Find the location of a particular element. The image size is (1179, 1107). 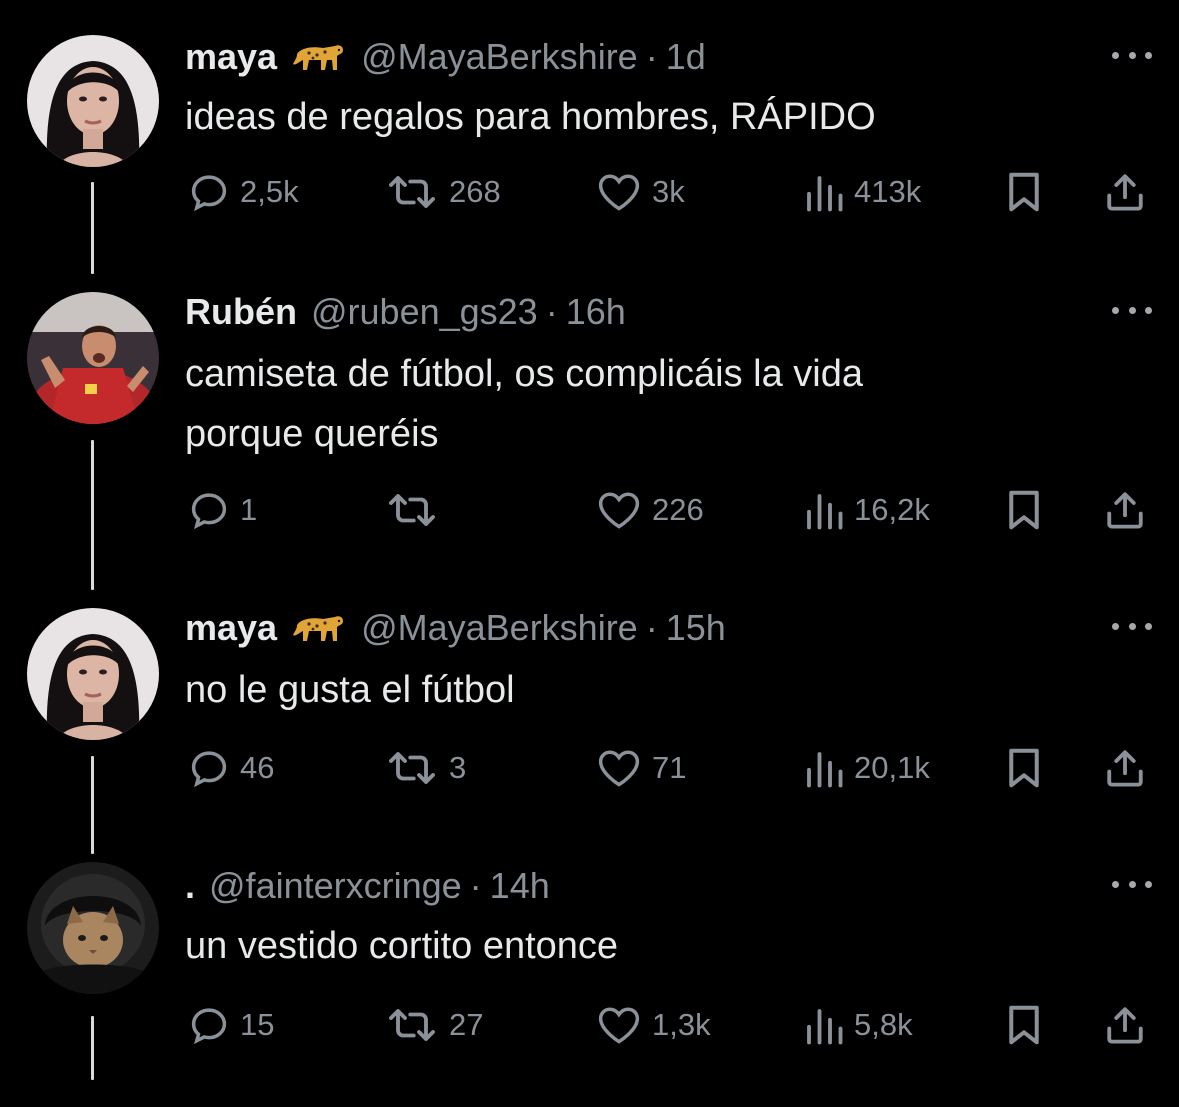

retweet-count: 268 is located at coordinates (475, 191).